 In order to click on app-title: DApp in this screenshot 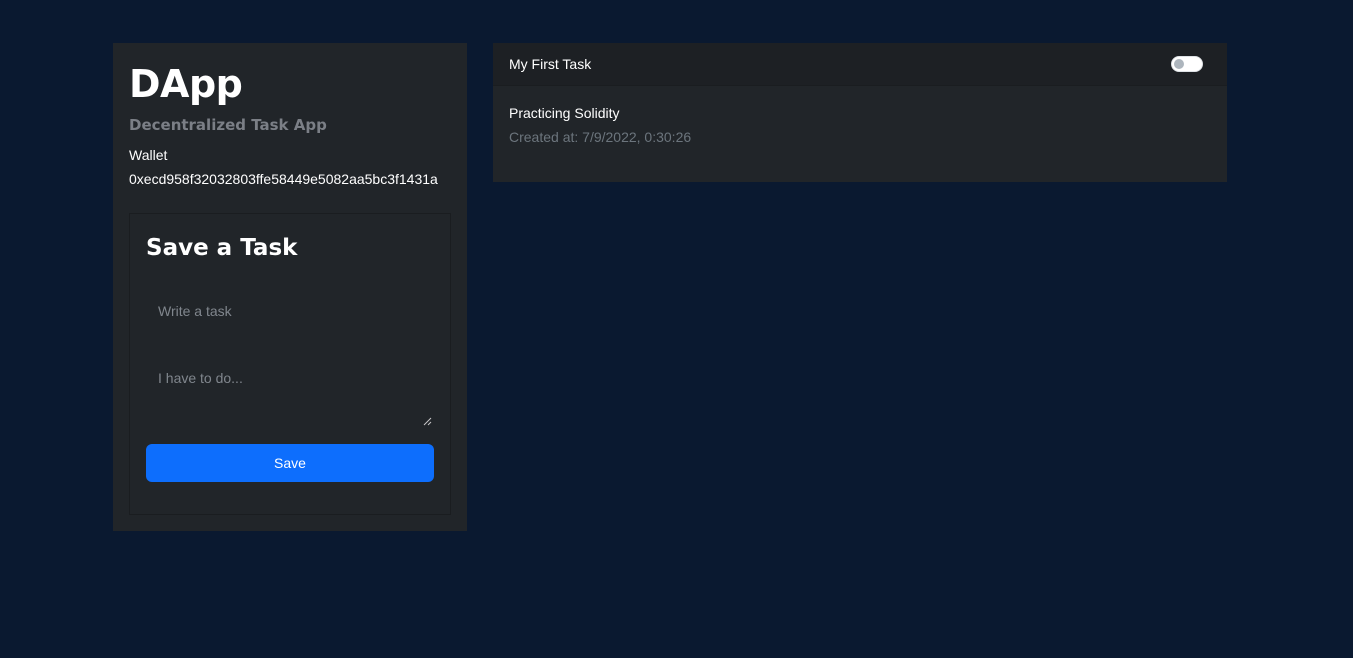, I will do `click(186, 84)`.